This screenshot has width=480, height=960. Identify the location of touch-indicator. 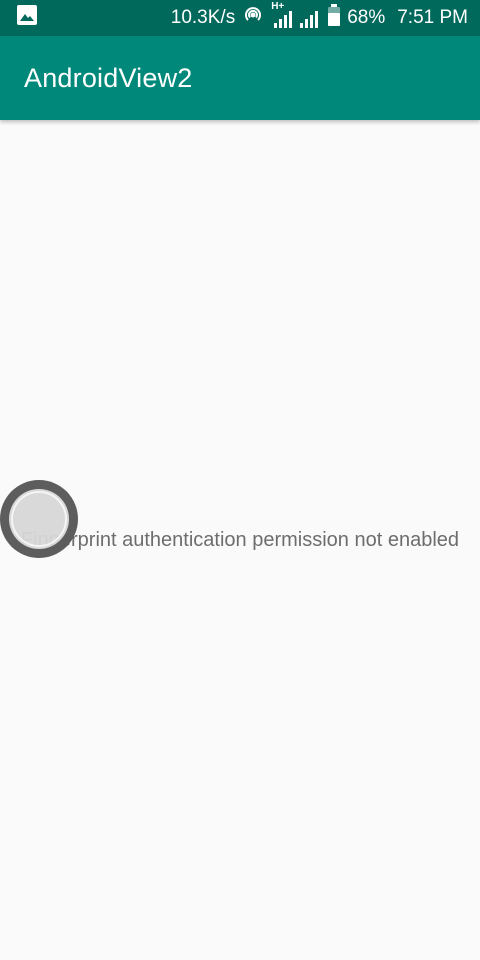
(39, 519).